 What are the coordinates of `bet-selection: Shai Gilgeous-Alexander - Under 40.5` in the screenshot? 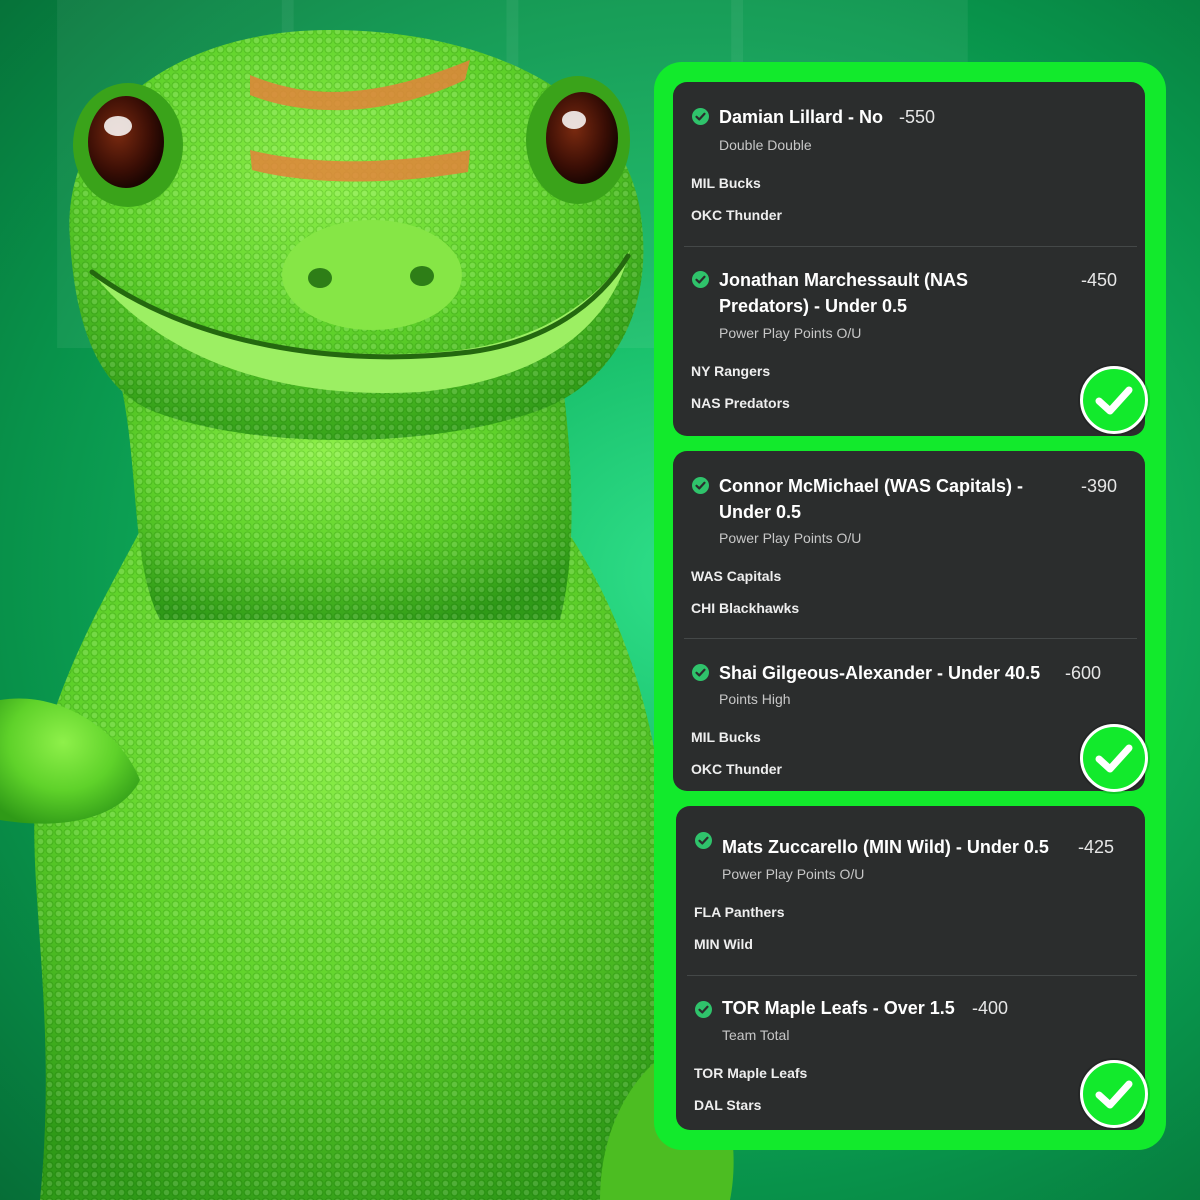 It's located at (880, 673).